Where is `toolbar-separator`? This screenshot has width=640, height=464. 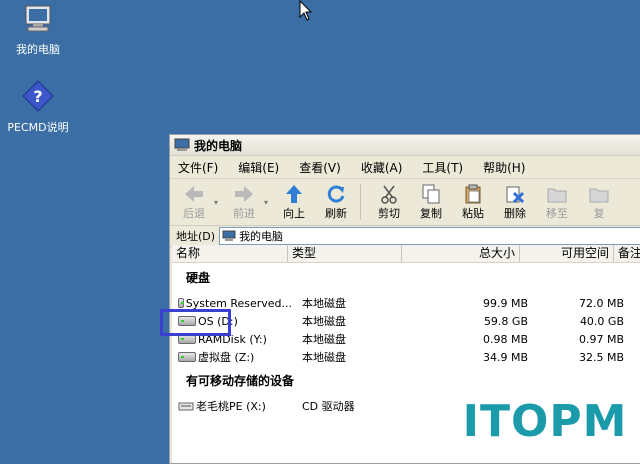
toolbar-separator is located at coordinates (361, 202).